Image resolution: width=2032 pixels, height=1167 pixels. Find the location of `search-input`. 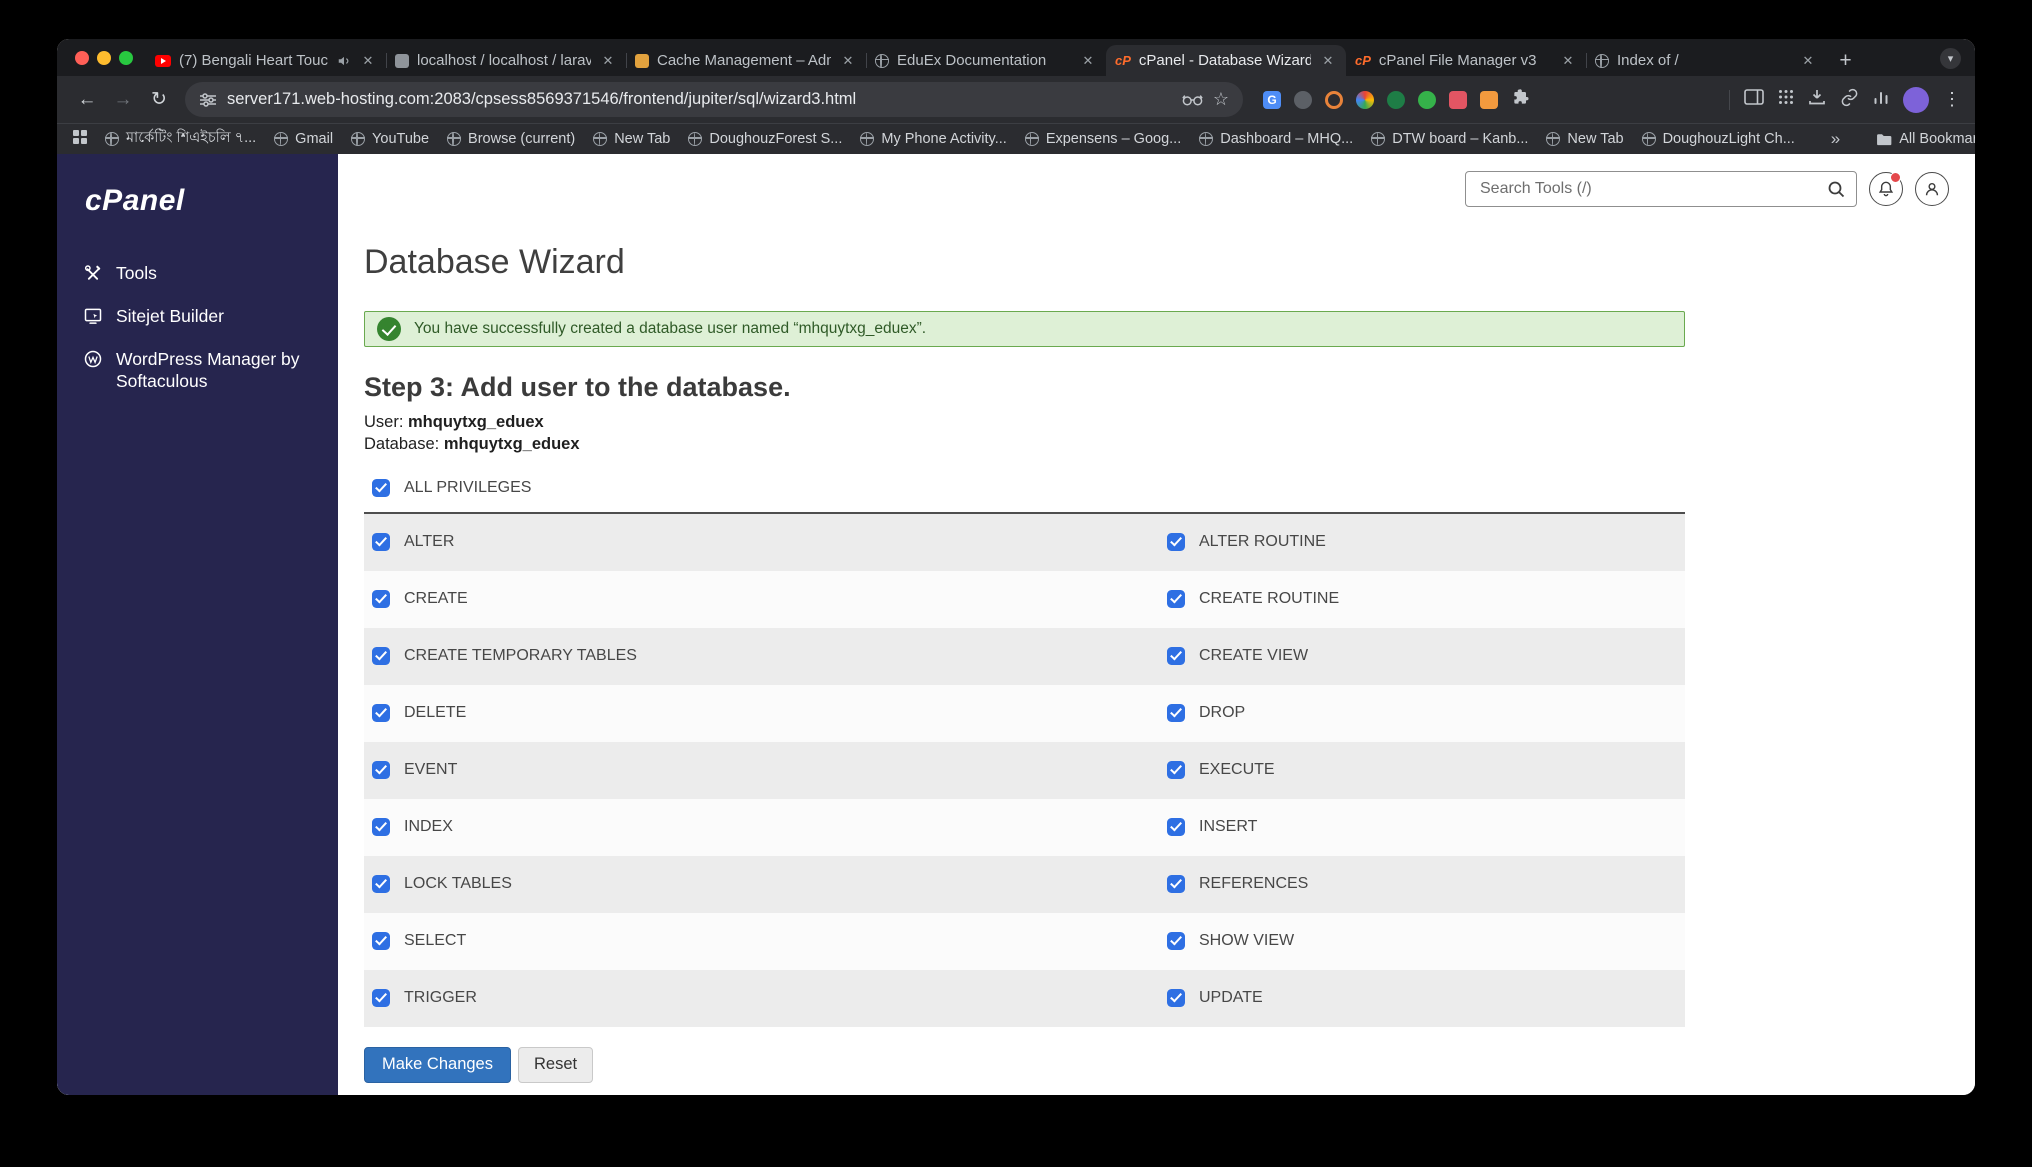

search-input is located at coordinates (1652, 189).